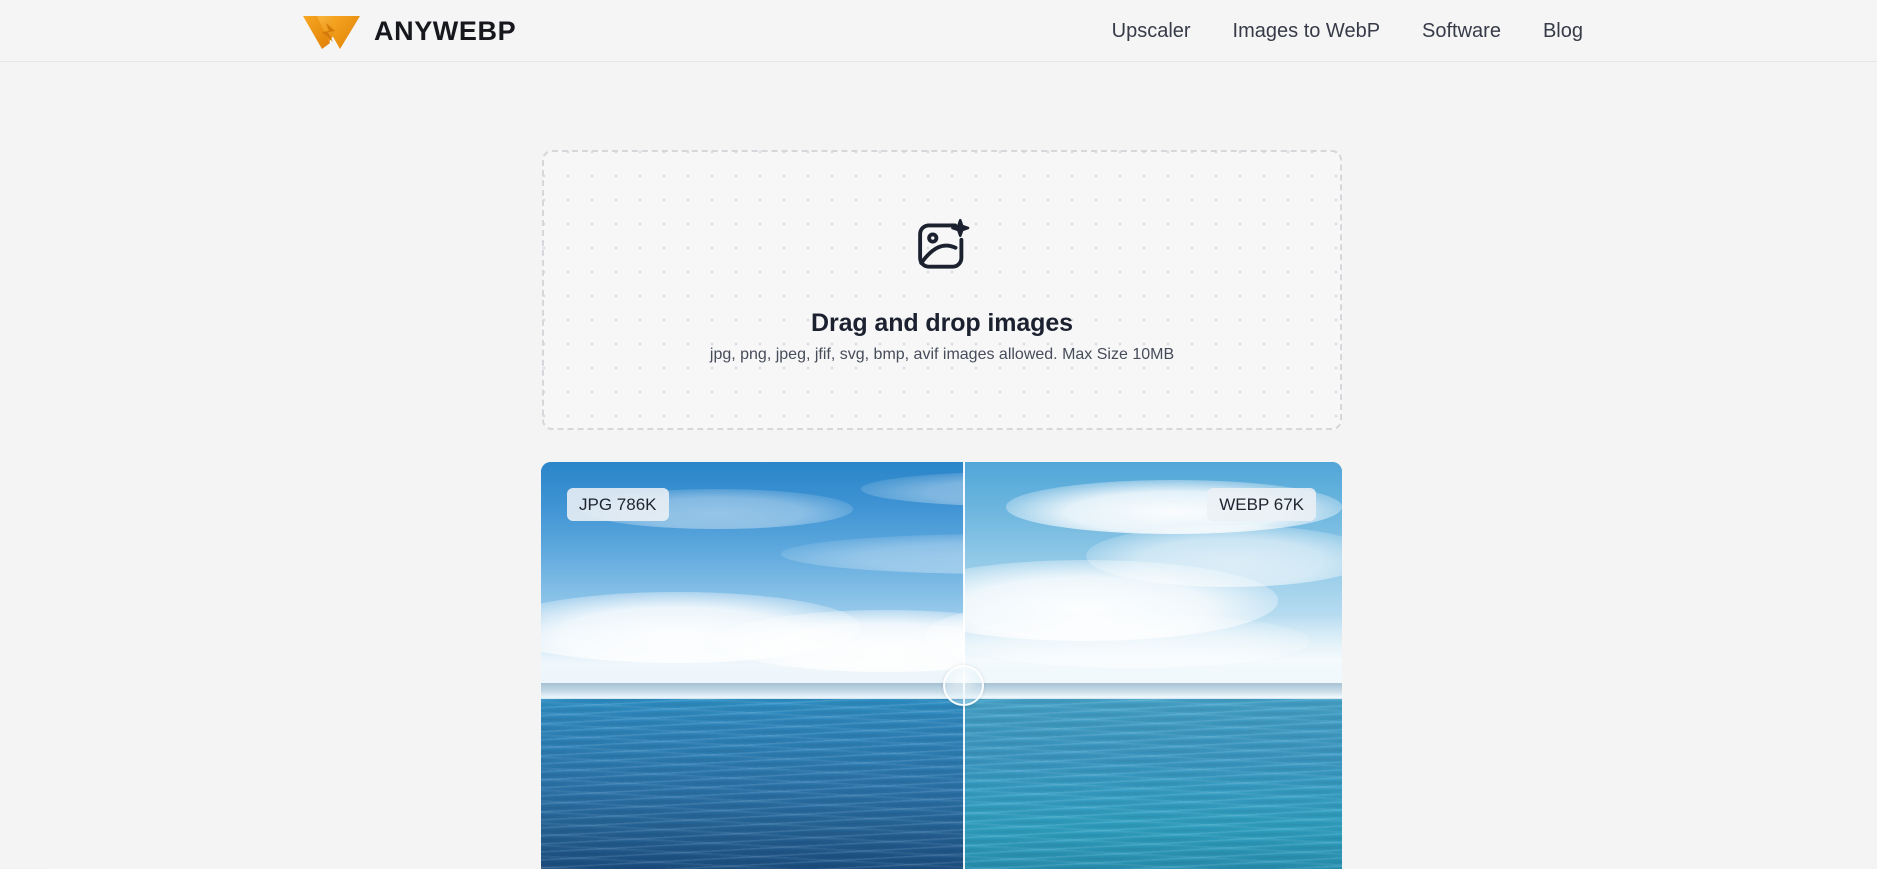  I want to click on nav-link-upscaler: Upscaler, so click(1151, 31).